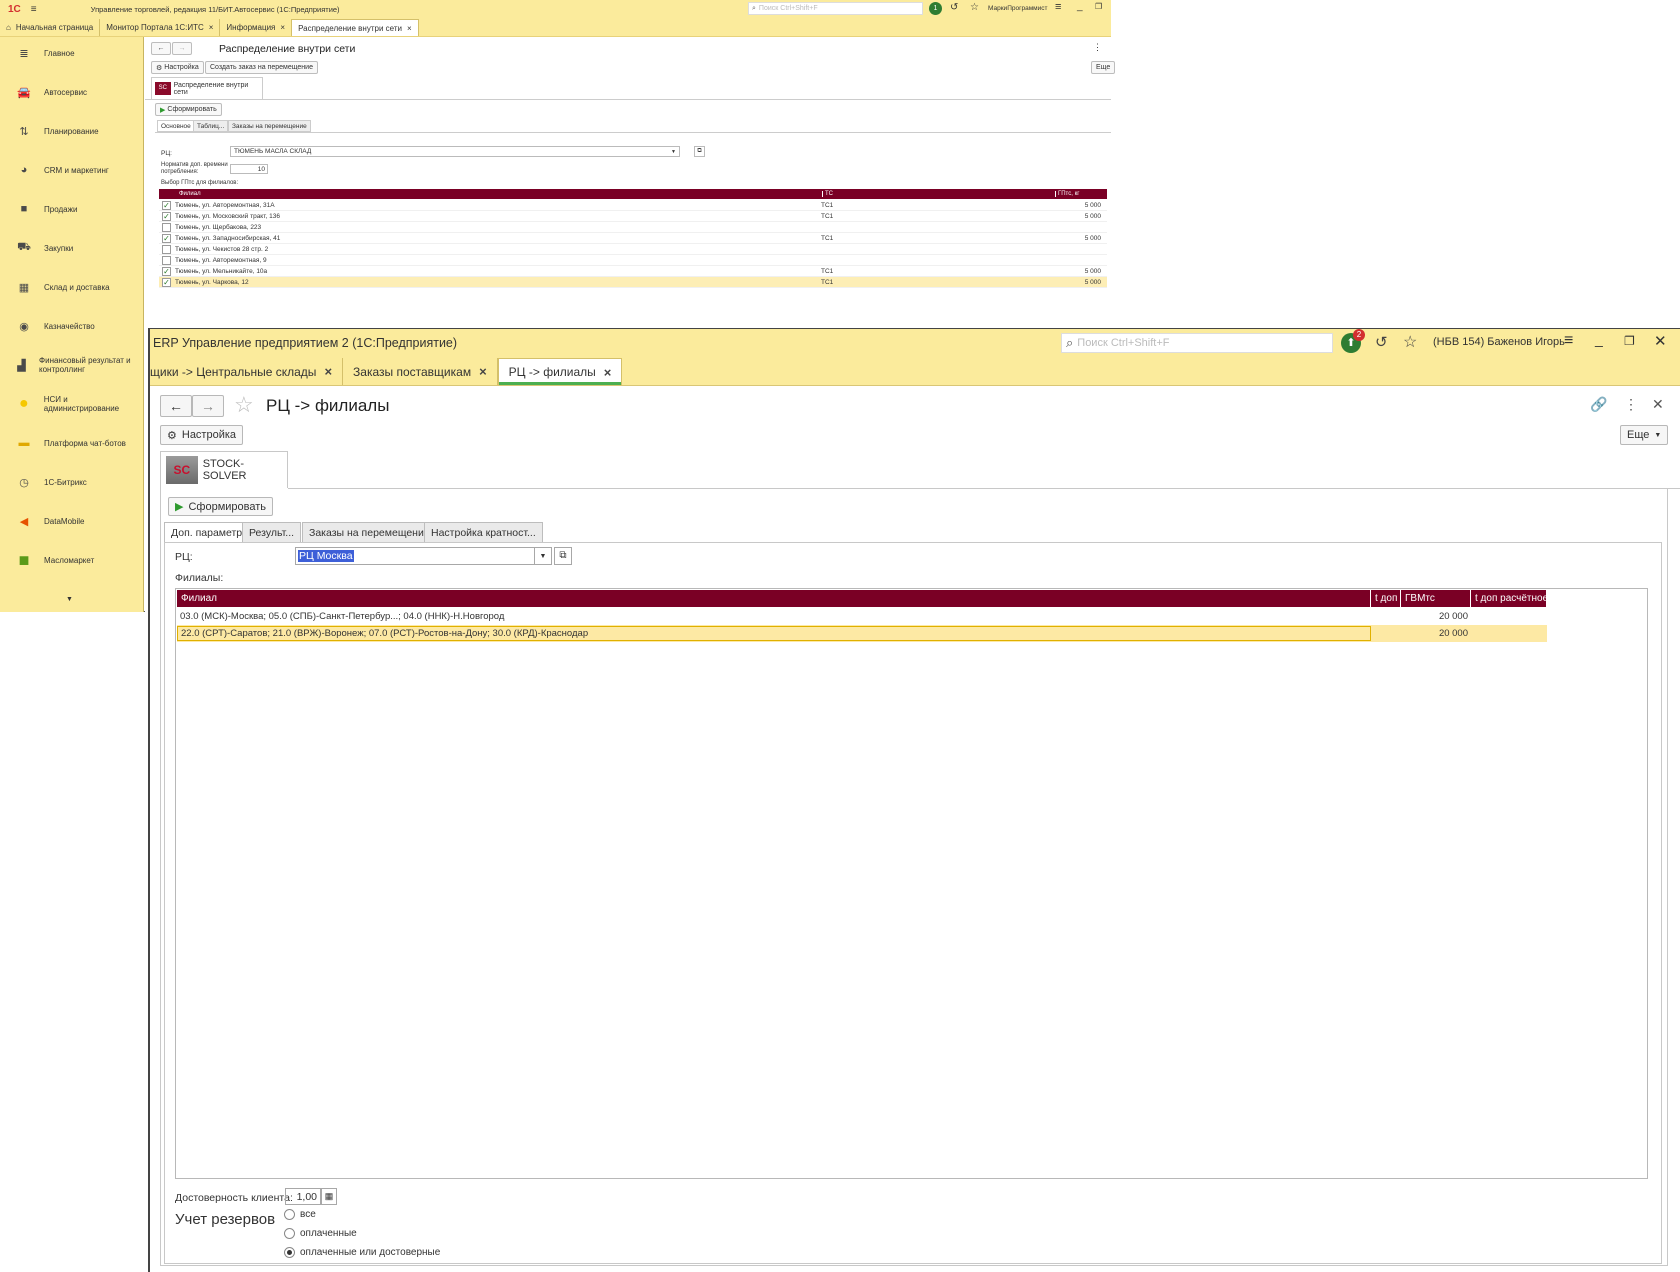 Image resolution: width=1680 pixels, height=1272 pixels. Describe the element at coordinates (835, 8) in the screenshot. I see `back-search-input: ⌕ Поиск Ctrl+Shift+F` at that location.